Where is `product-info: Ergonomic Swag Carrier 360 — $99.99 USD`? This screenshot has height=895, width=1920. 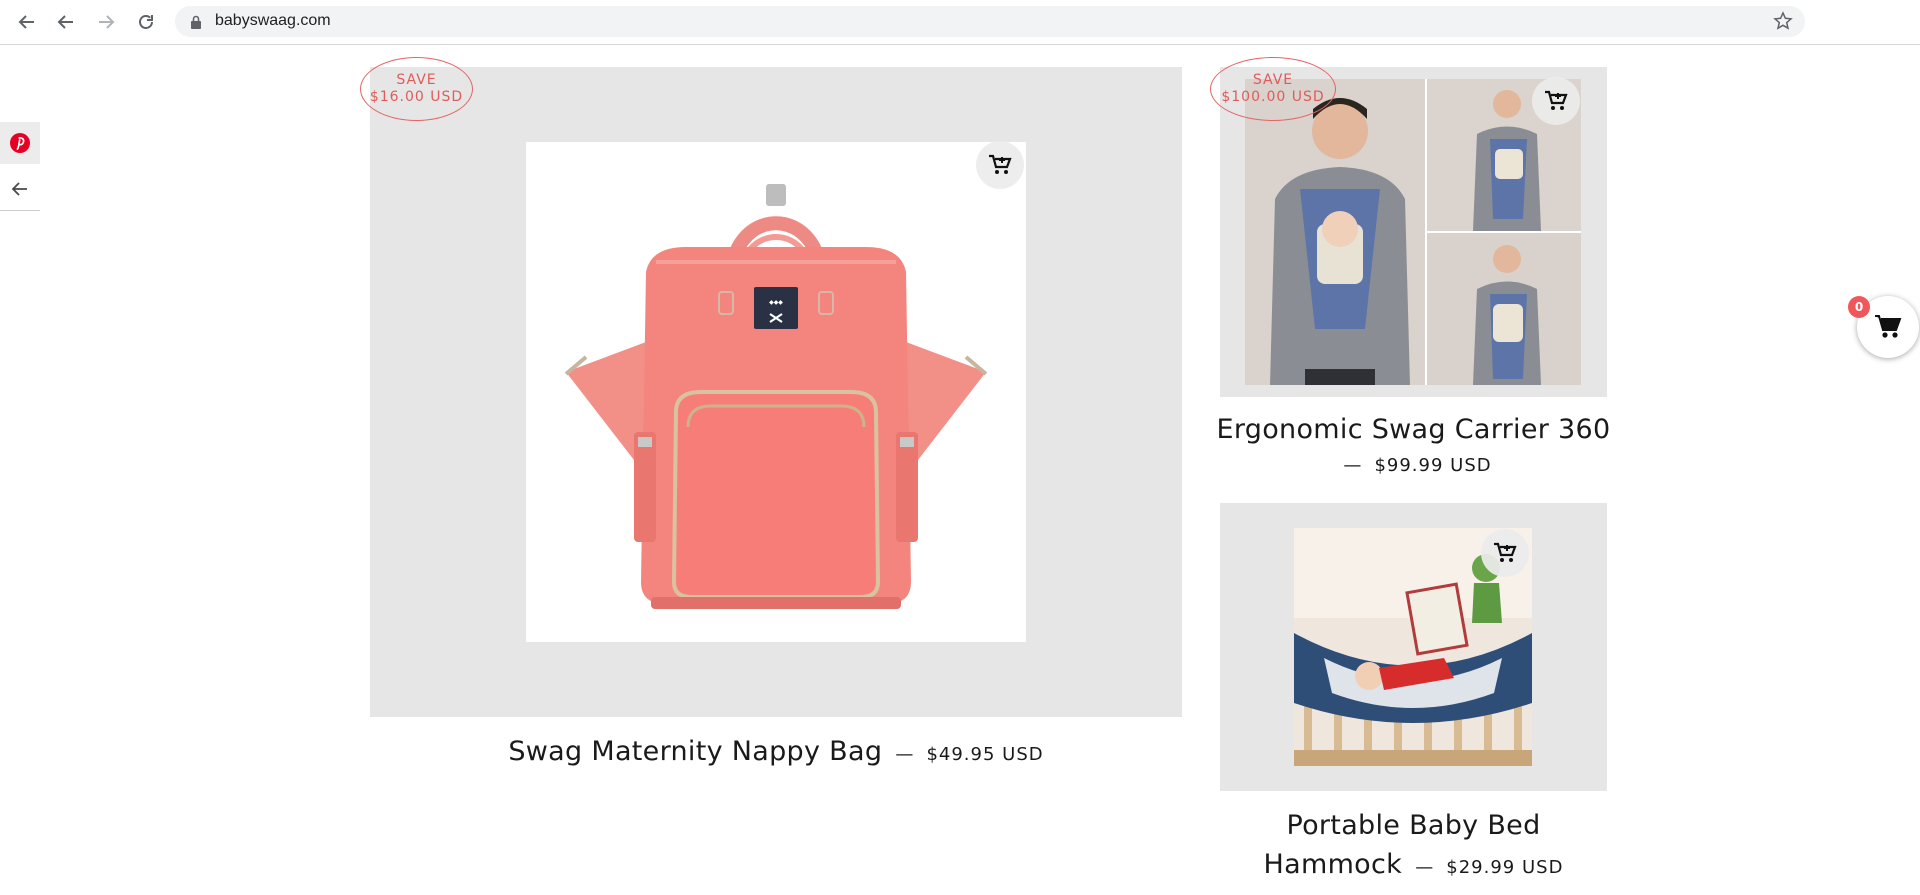
product-info: Ergonomic Swag Carrier 360 — $99.99 USD is located at coordinates (1413, 445).